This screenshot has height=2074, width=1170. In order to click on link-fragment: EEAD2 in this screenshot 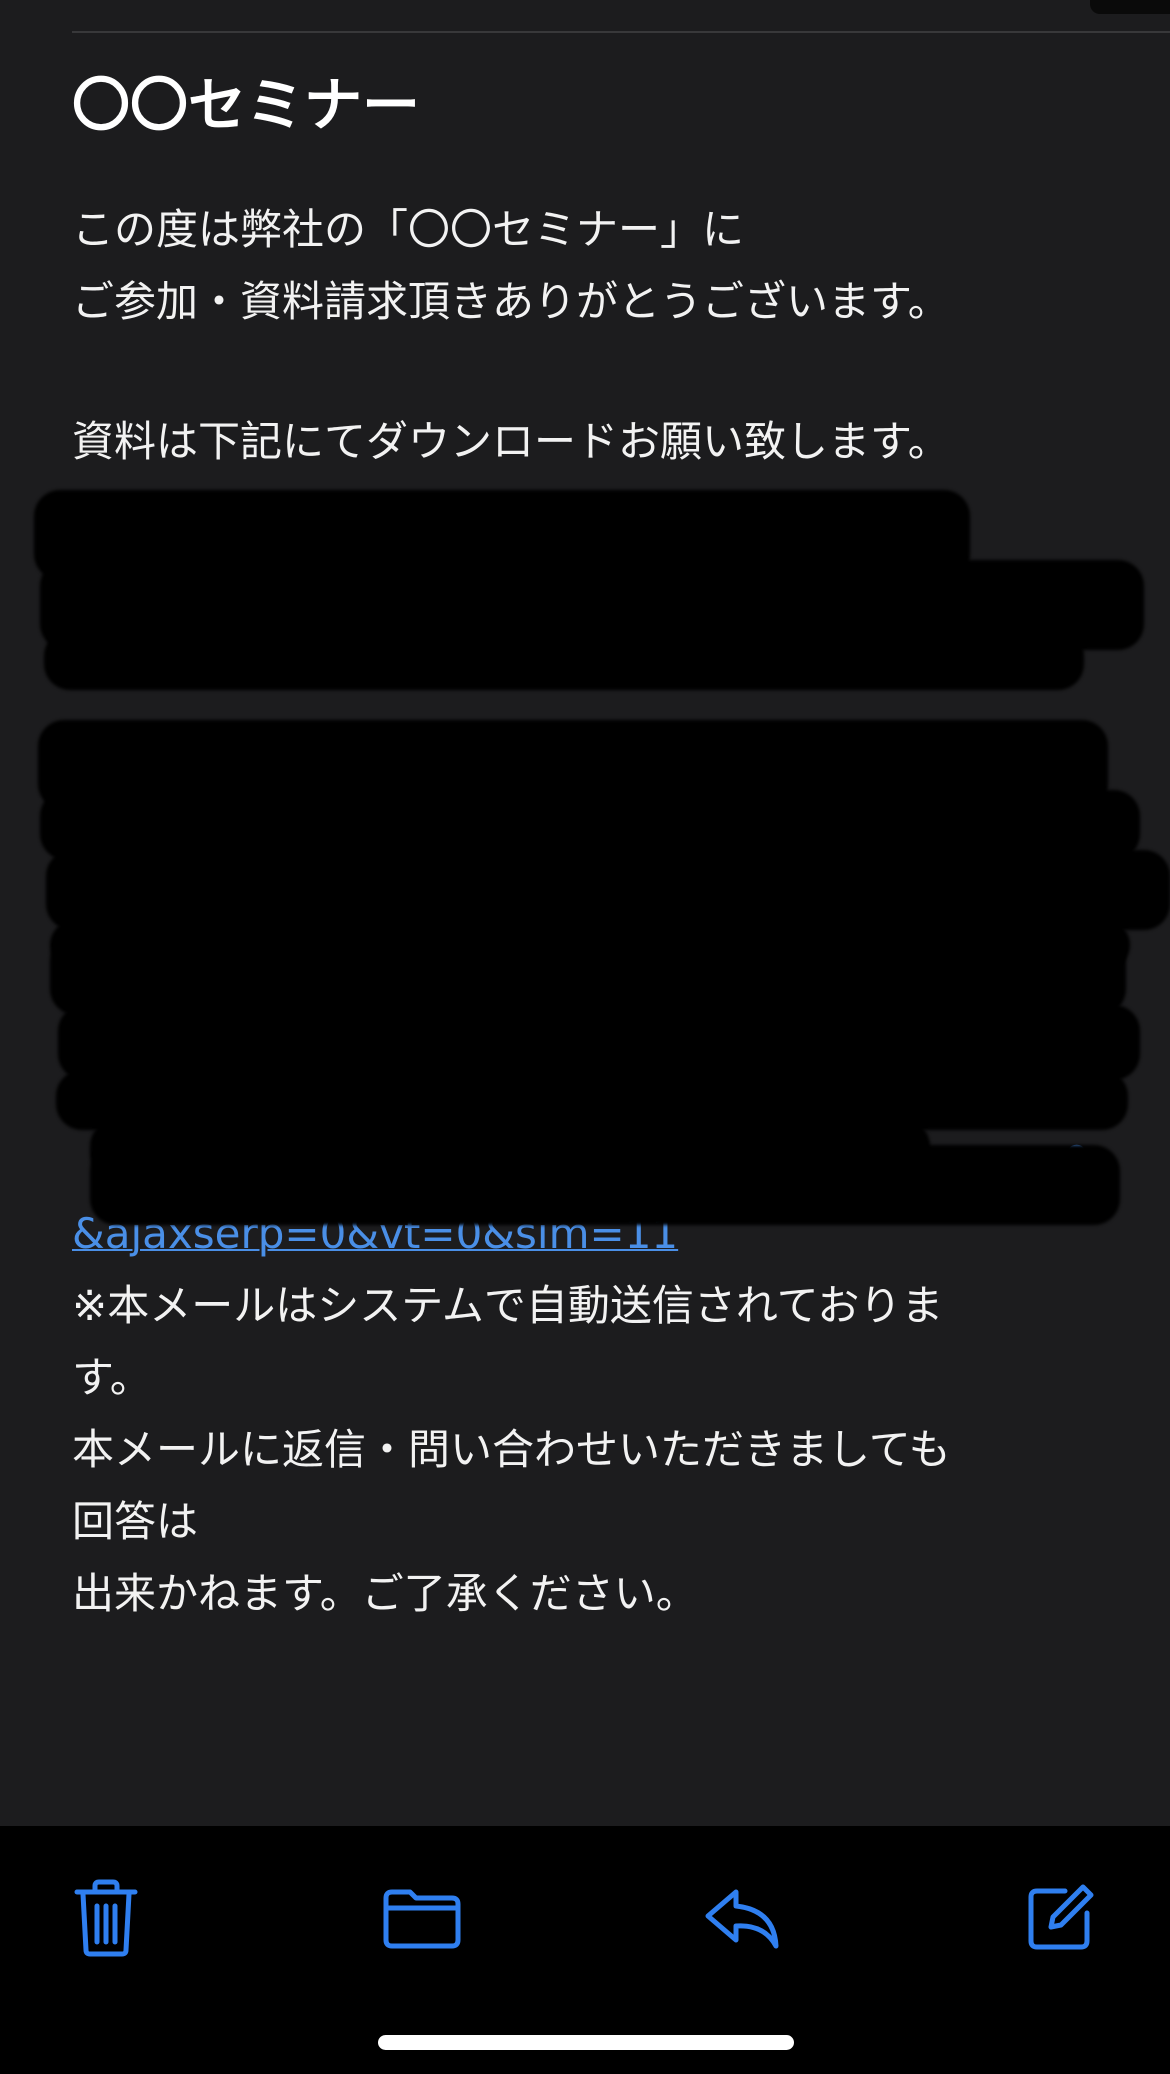, I will do `click(1017, 1090)`.